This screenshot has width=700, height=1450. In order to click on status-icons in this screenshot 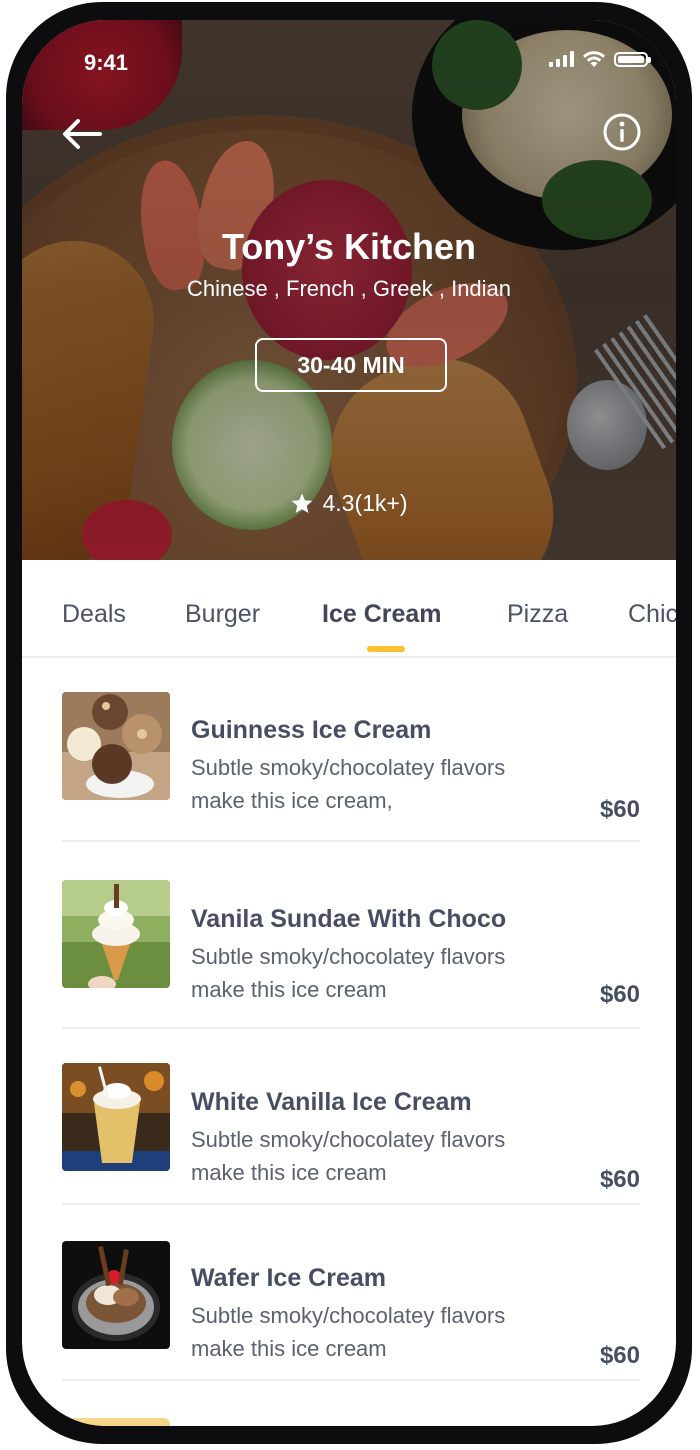, I will do `click(600, 59)`.